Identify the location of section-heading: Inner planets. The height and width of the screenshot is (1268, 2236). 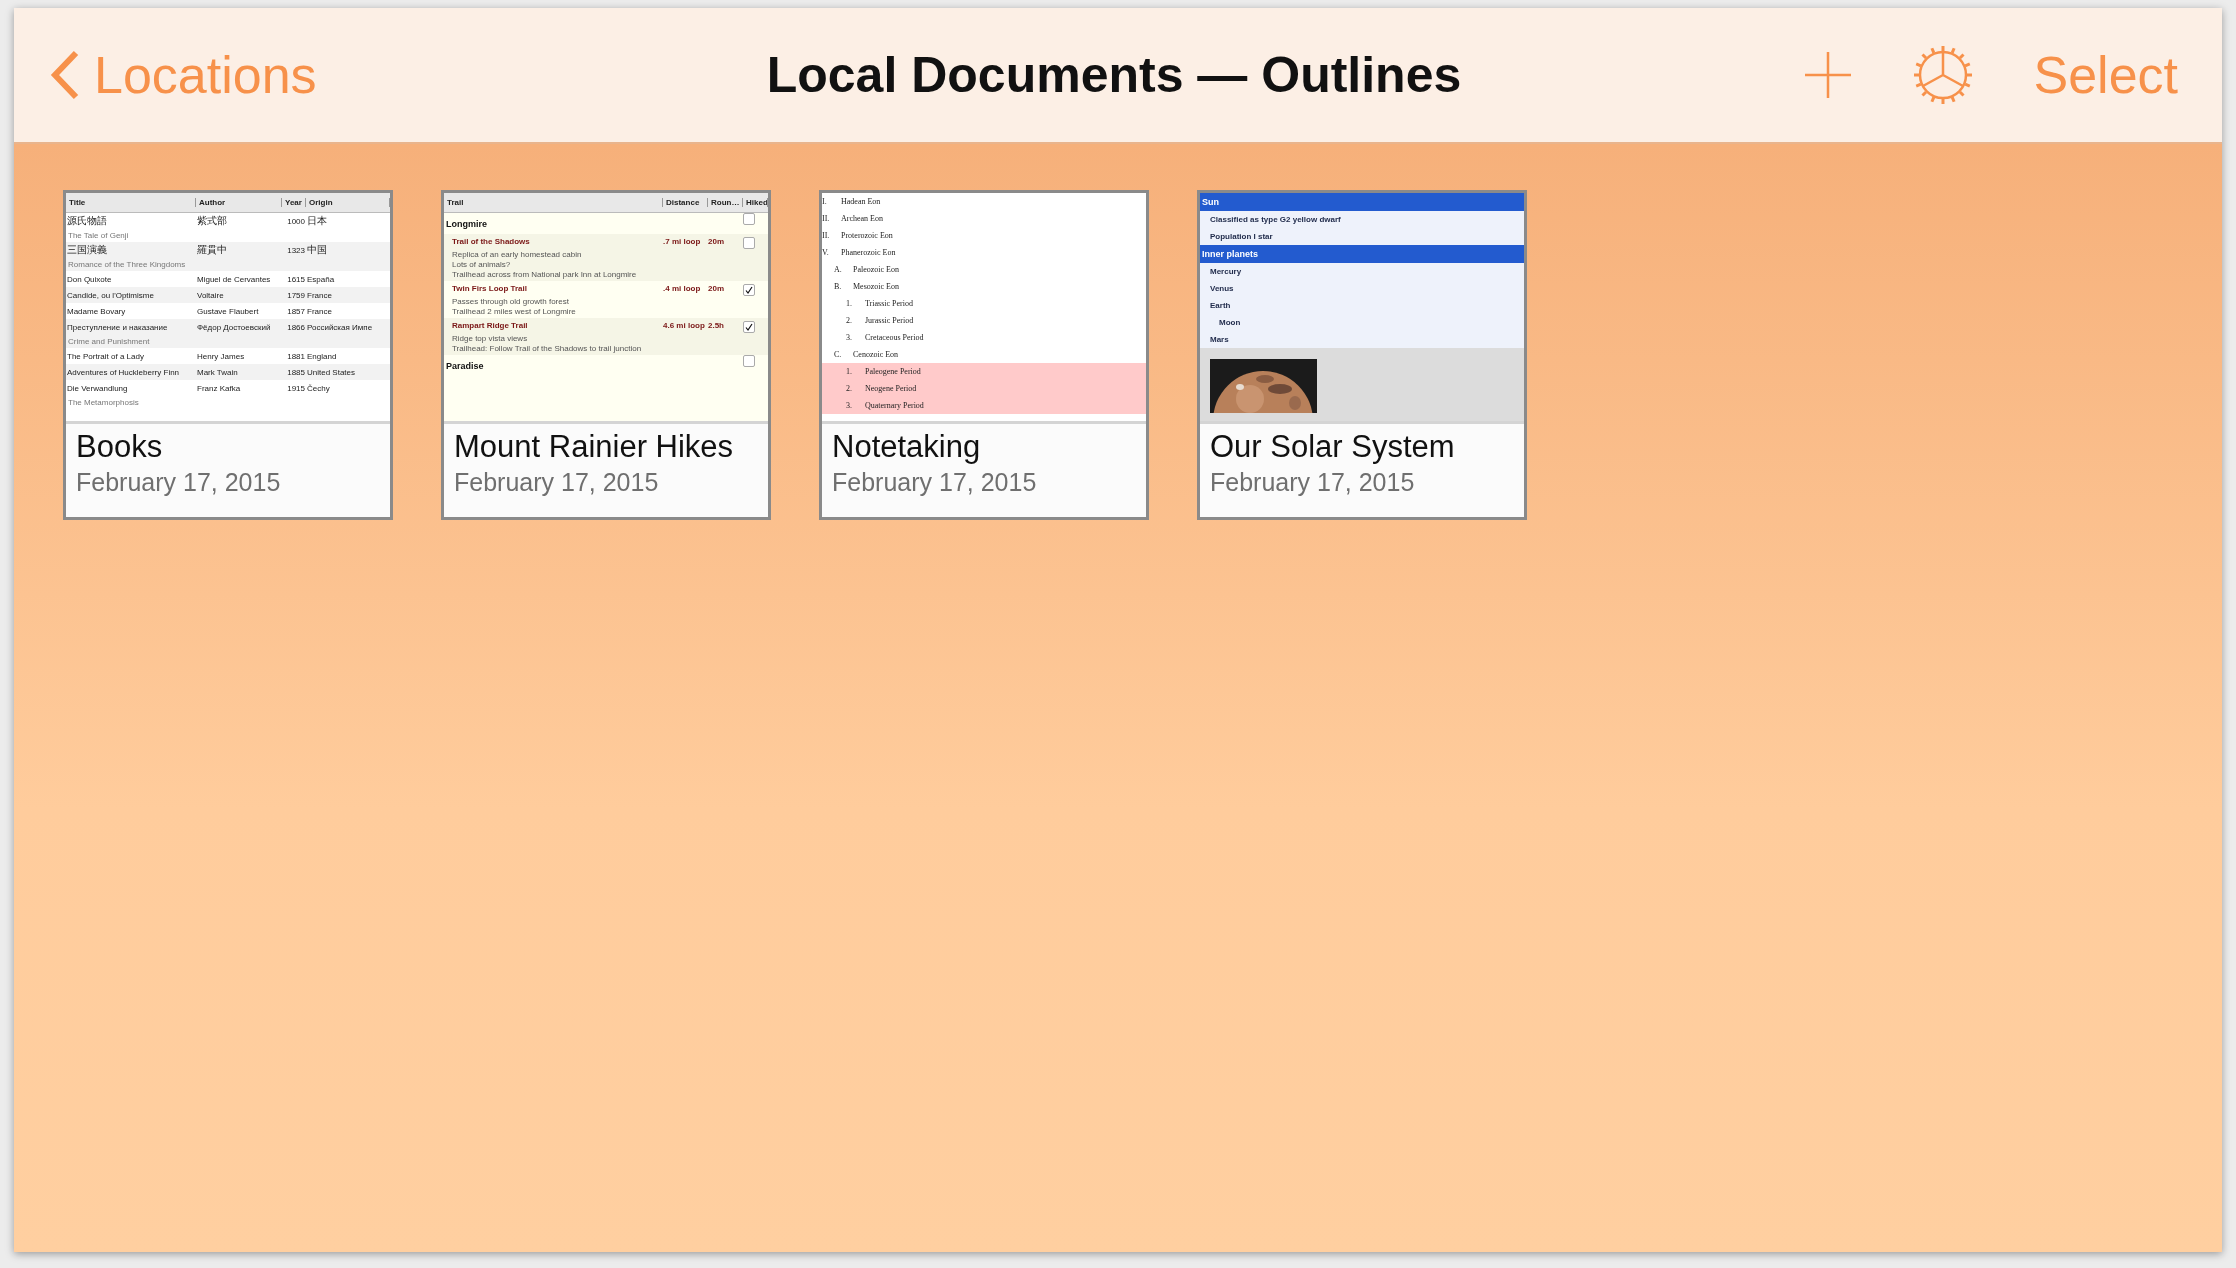
(1230, 254).